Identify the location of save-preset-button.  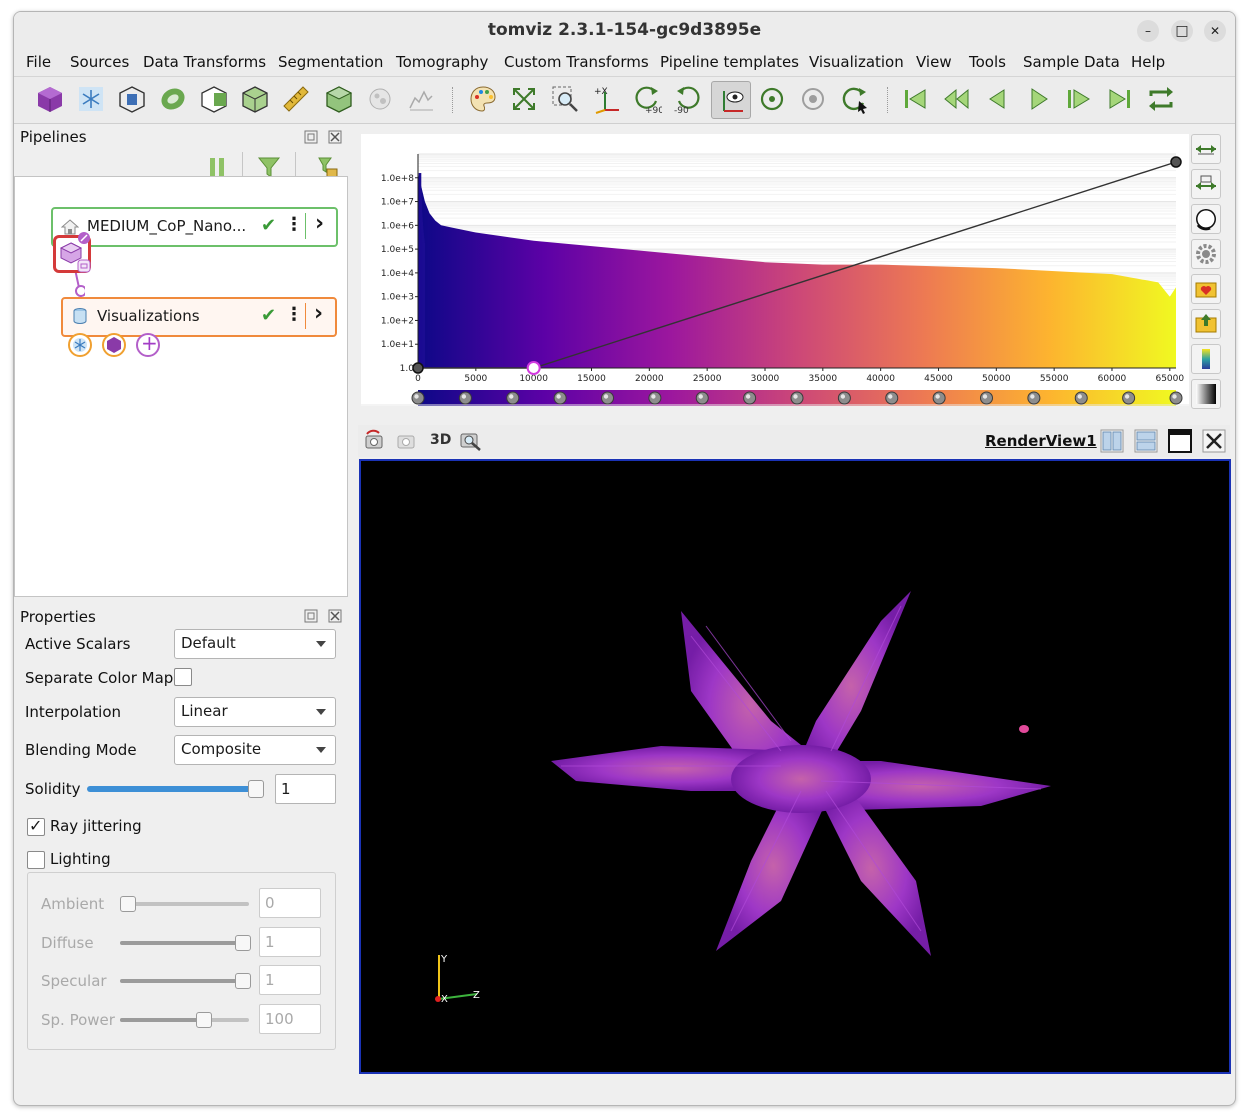
(1206, 289).